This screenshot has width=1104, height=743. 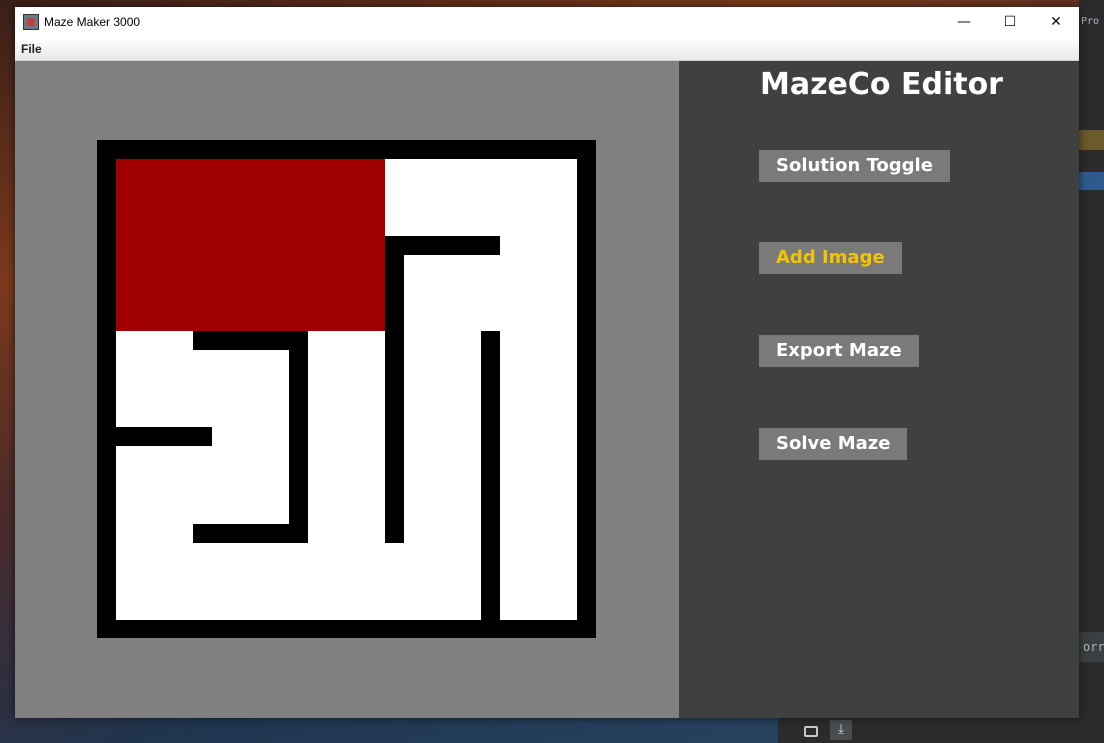 What do you see at coordinates (547, 49) in the screenshot?
I see `menu-bar: File` at bounding box center [547, 49].